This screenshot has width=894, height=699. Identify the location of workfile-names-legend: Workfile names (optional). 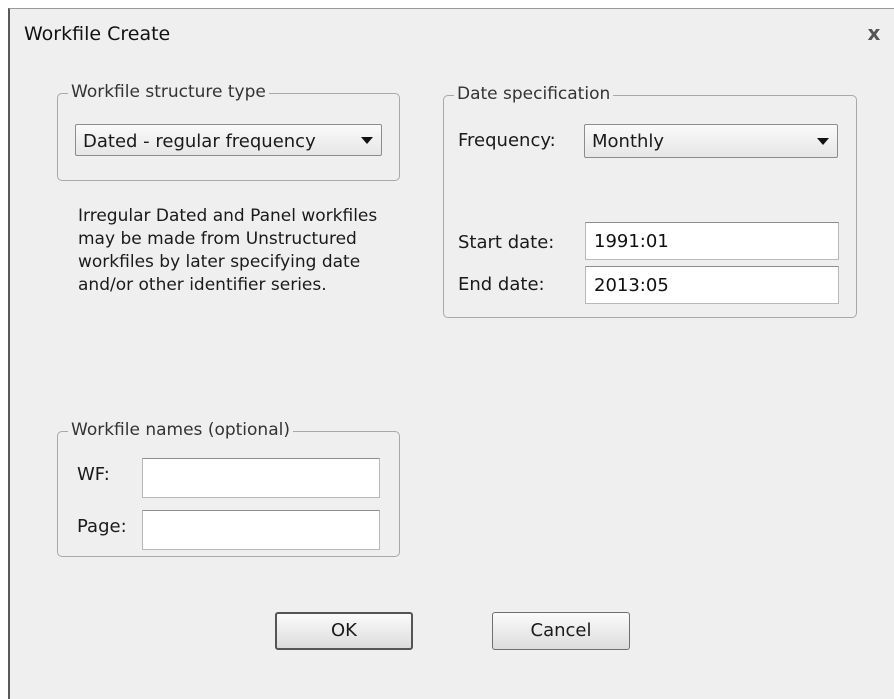
(180, 430).